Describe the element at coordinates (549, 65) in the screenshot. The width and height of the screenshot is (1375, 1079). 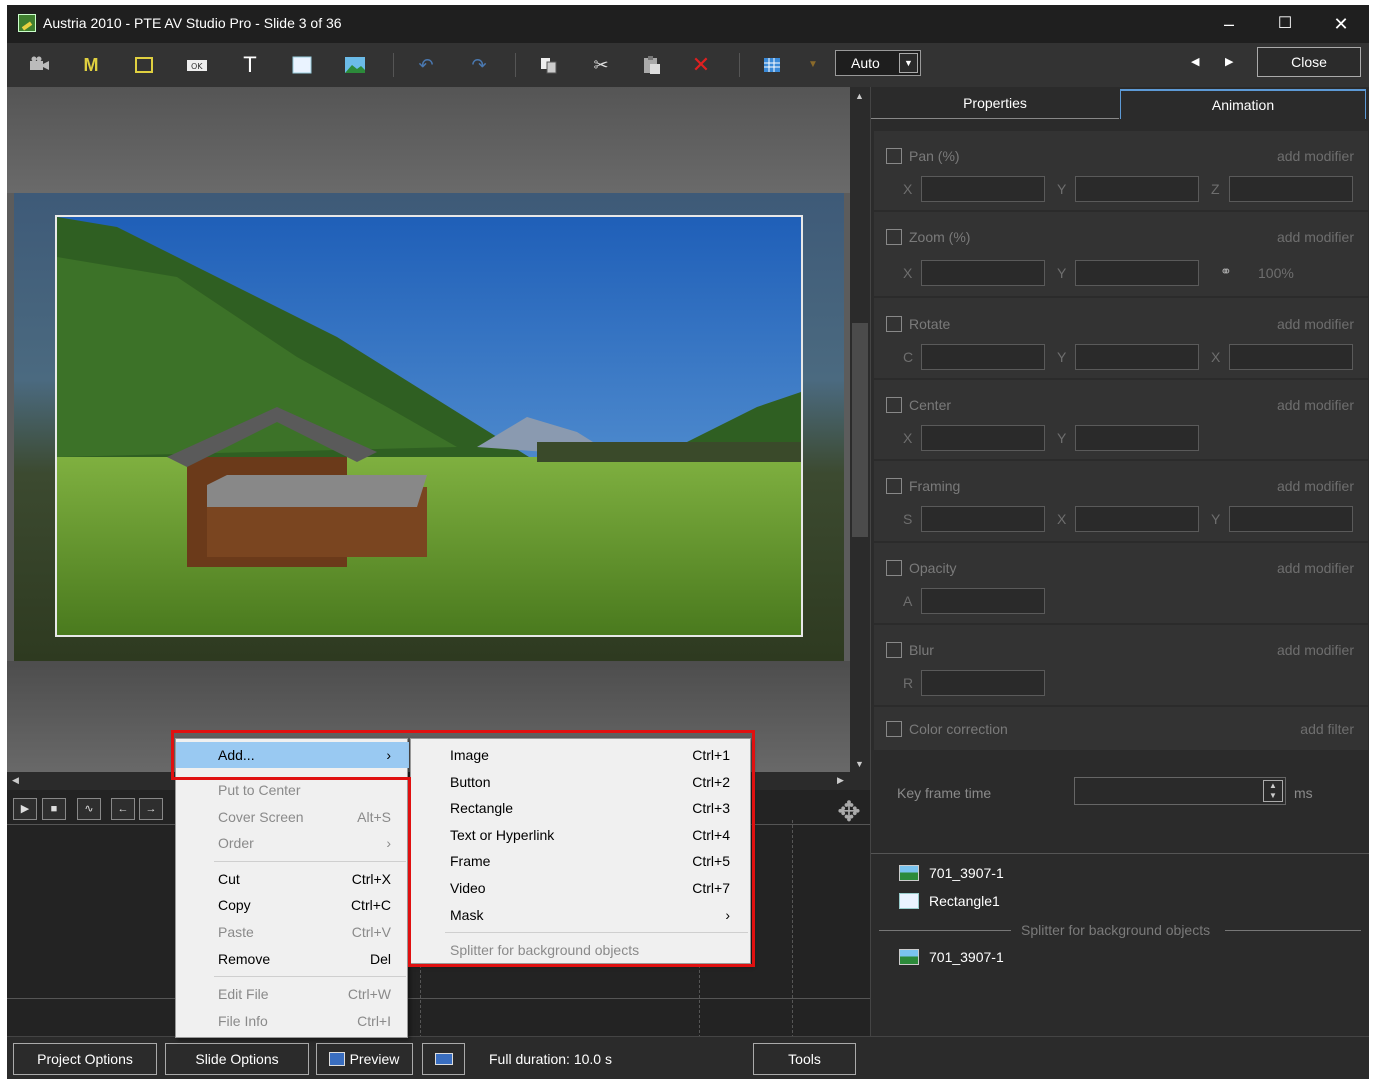
I see `copy-format-icon` at that location.